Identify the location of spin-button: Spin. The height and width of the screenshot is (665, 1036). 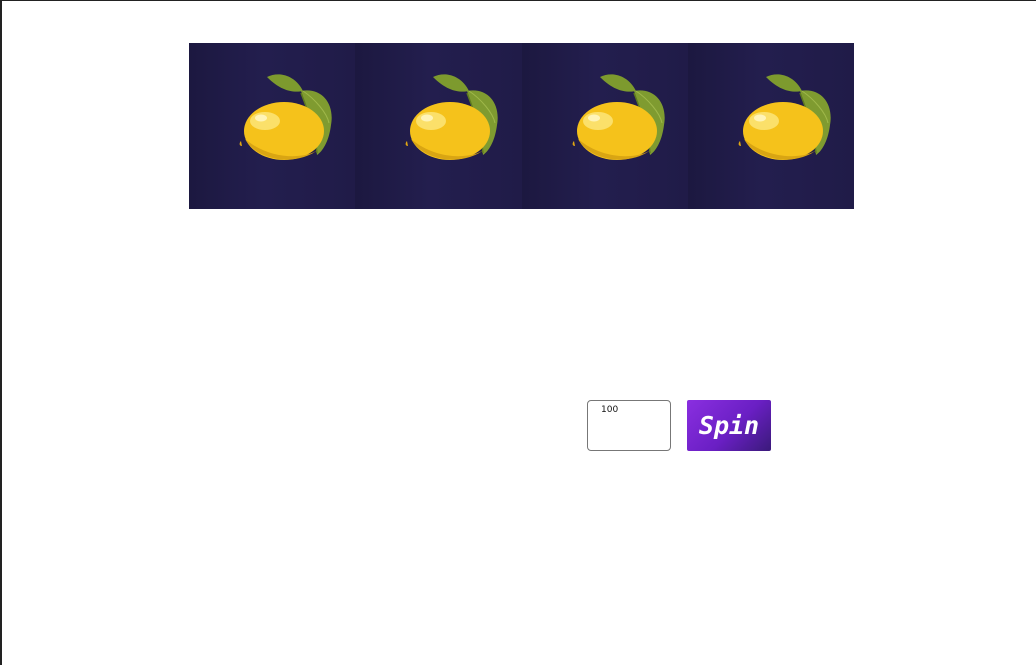
(729, 425).